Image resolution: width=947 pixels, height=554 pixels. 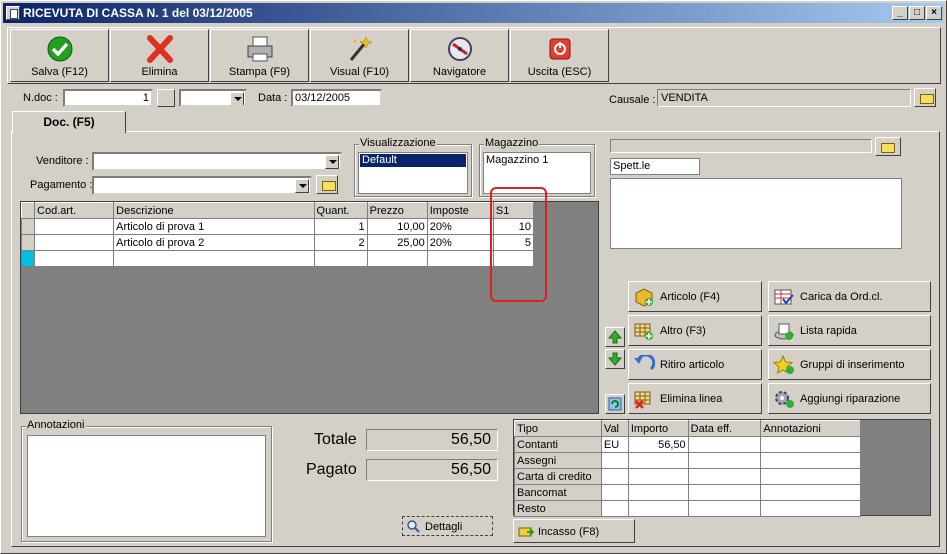 I want to click on save-button: Salva (F12), so click(x=59, y=55).